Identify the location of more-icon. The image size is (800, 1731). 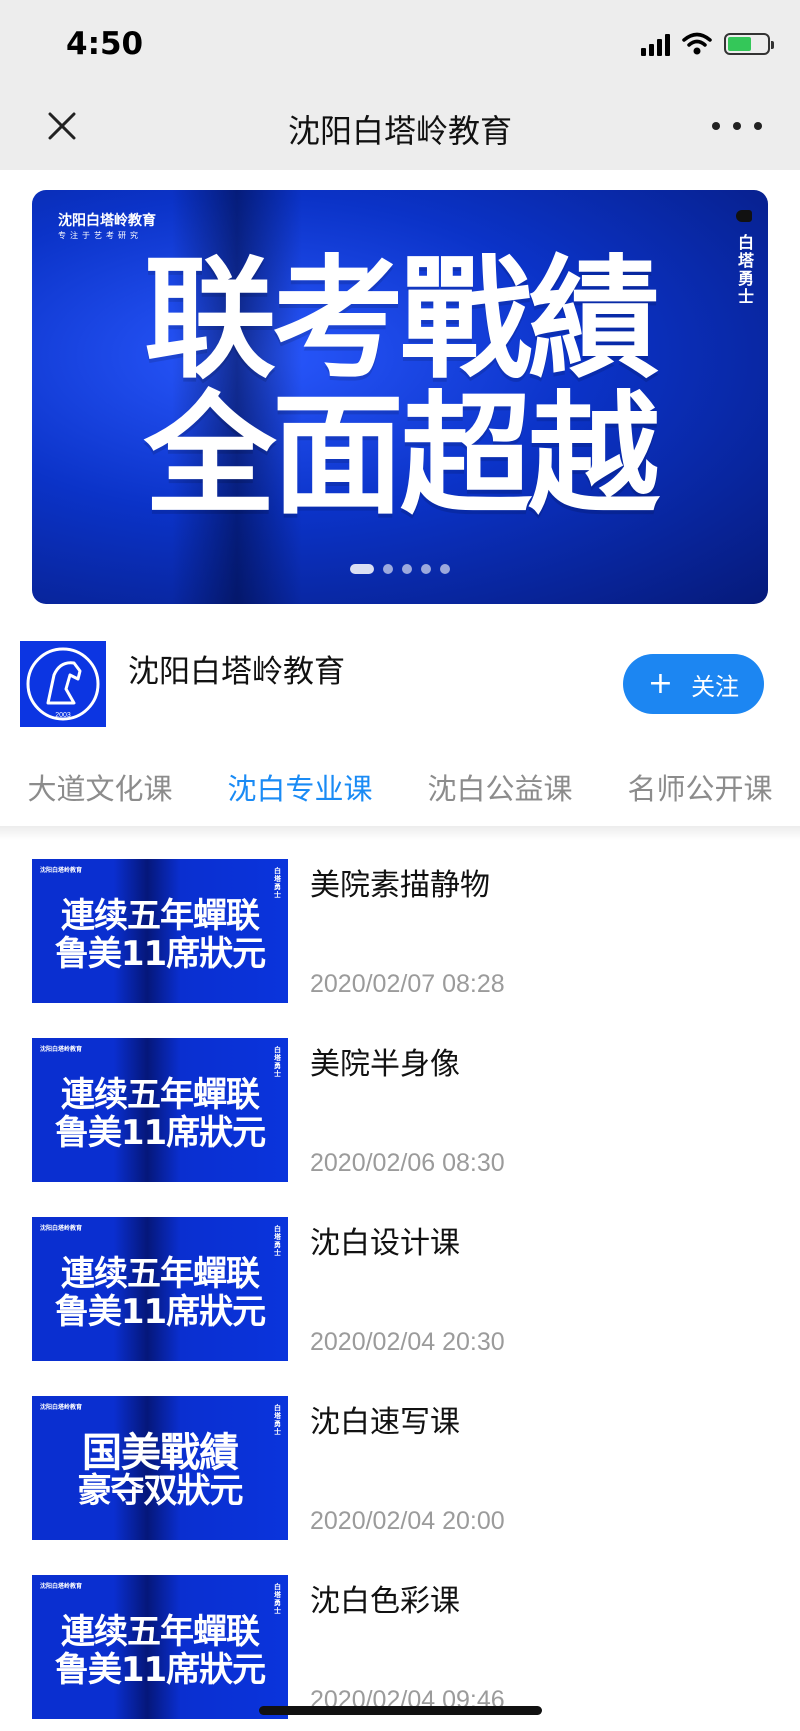
(737, 126).